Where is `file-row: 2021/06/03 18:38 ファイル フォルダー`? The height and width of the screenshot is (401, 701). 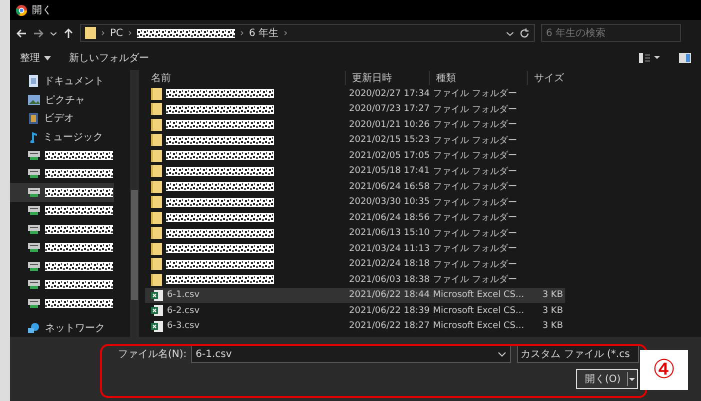
file-row: 2021/06/03 18:38 ファイル フォルダー is located at coordinates (355, 280).